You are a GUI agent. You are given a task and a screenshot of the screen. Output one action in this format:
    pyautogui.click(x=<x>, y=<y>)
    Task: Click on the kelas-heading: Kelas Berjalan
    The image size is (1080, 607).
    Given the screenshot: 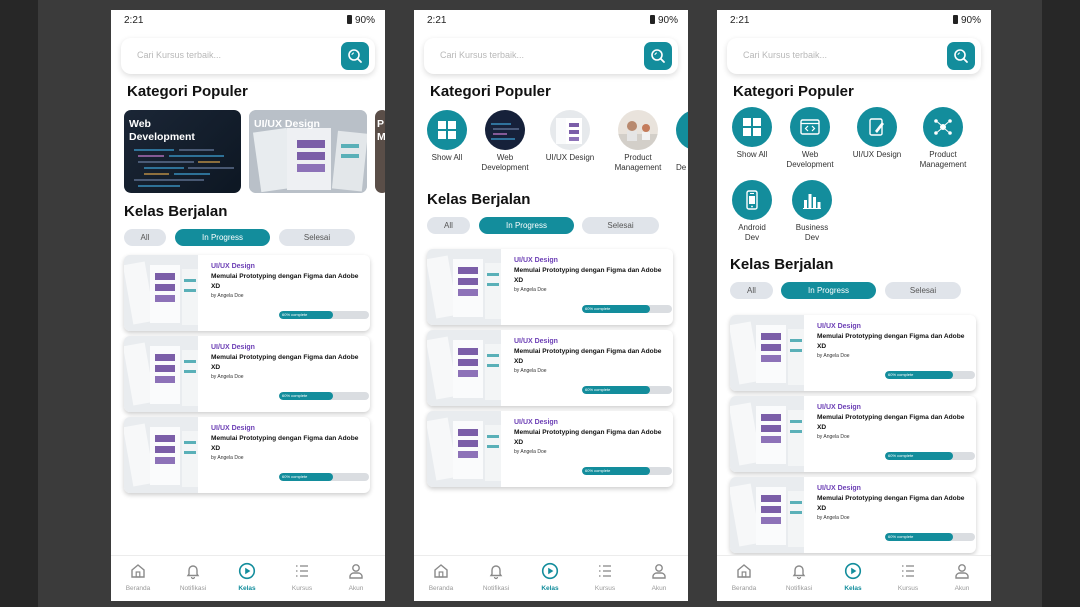 What is the action you would take?
    pyautogui.click(x=782, y=264)
    